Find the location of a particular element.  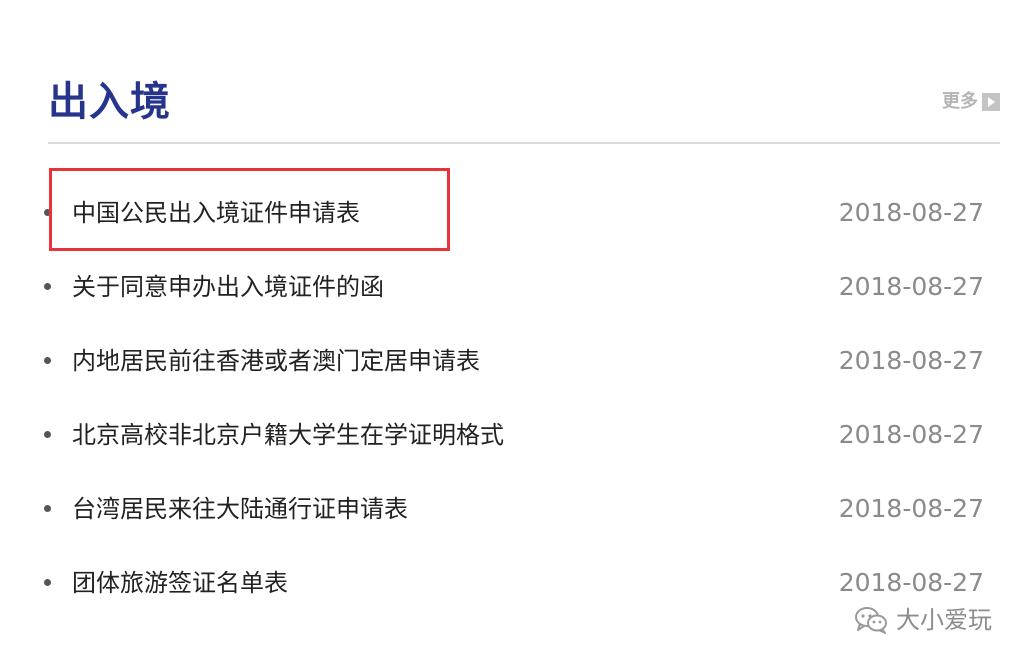

list-item: 北京高校非北京户籍大学生在学证明格式 2018-08-27 is located at coordinates (514, 434).